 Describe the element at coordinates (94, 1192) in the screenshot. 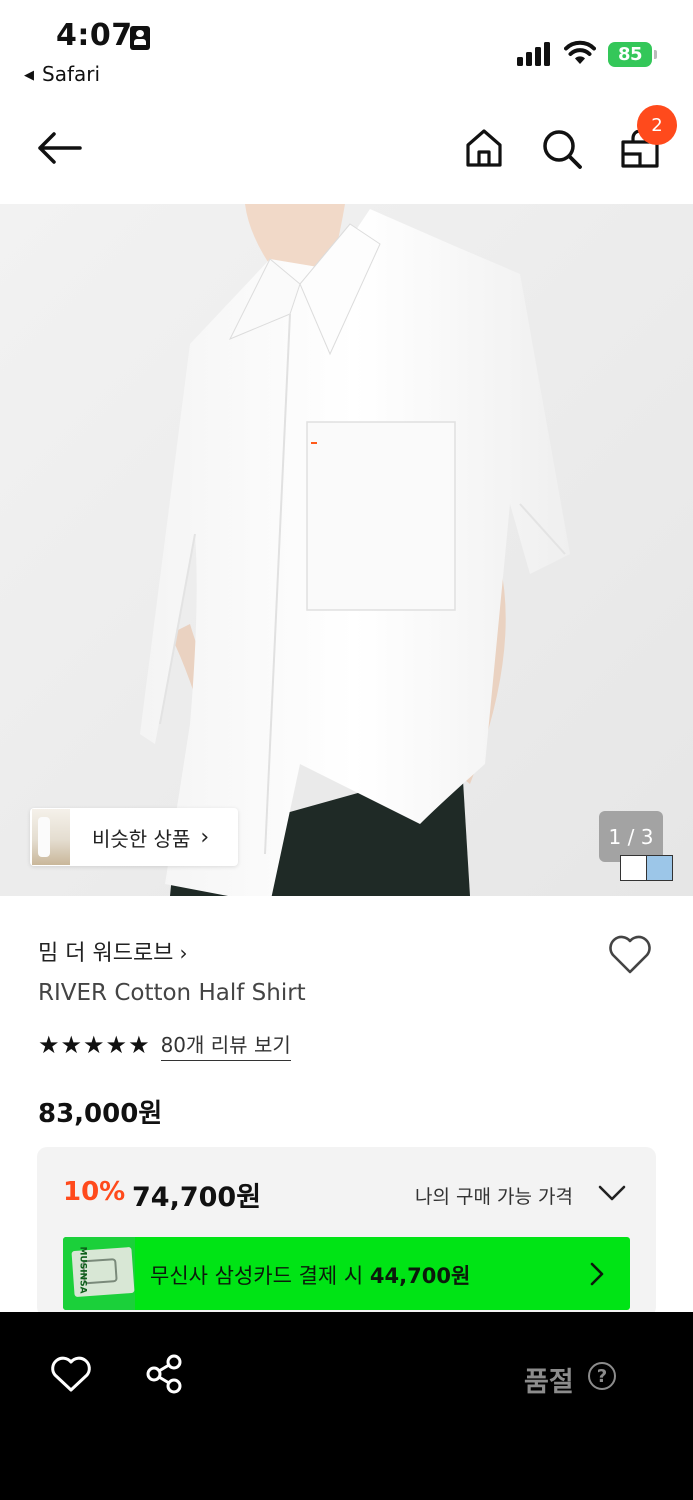

I see `discount-rate: 10%` at that location.